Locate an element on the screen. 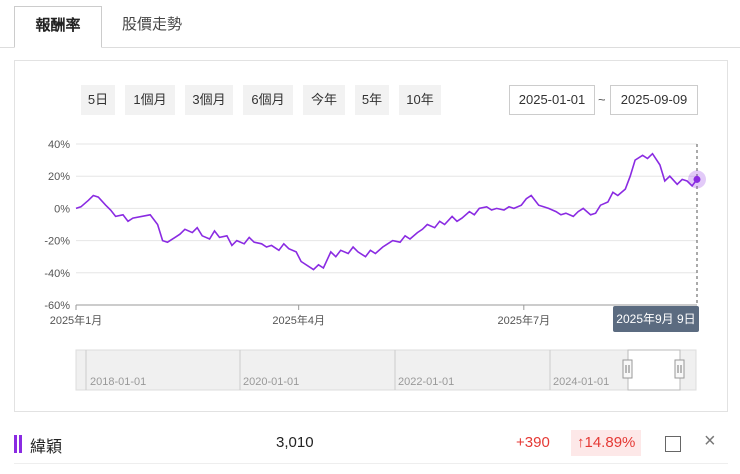 Image resolution: width=740 pixels, height=474 pixels. y-axis-ticks: 40% 20% 0% -20% -40% -60% is located at coordinates (57, 225).